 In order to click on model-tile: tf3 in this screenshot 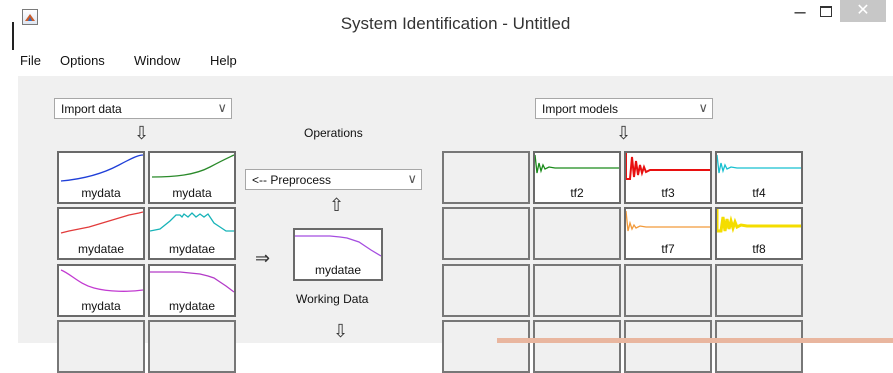, I will do `click(668, 177)`.